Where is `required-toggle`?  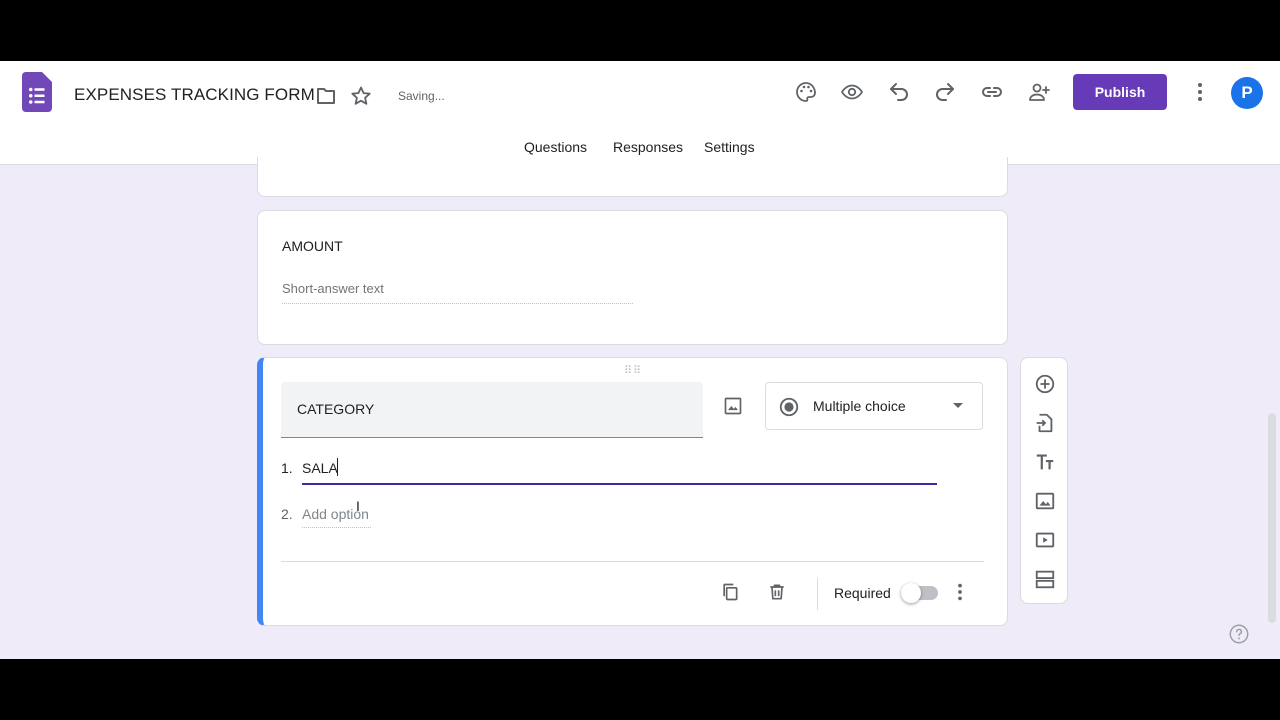
required-toggle is located at coordinates (919, 593).